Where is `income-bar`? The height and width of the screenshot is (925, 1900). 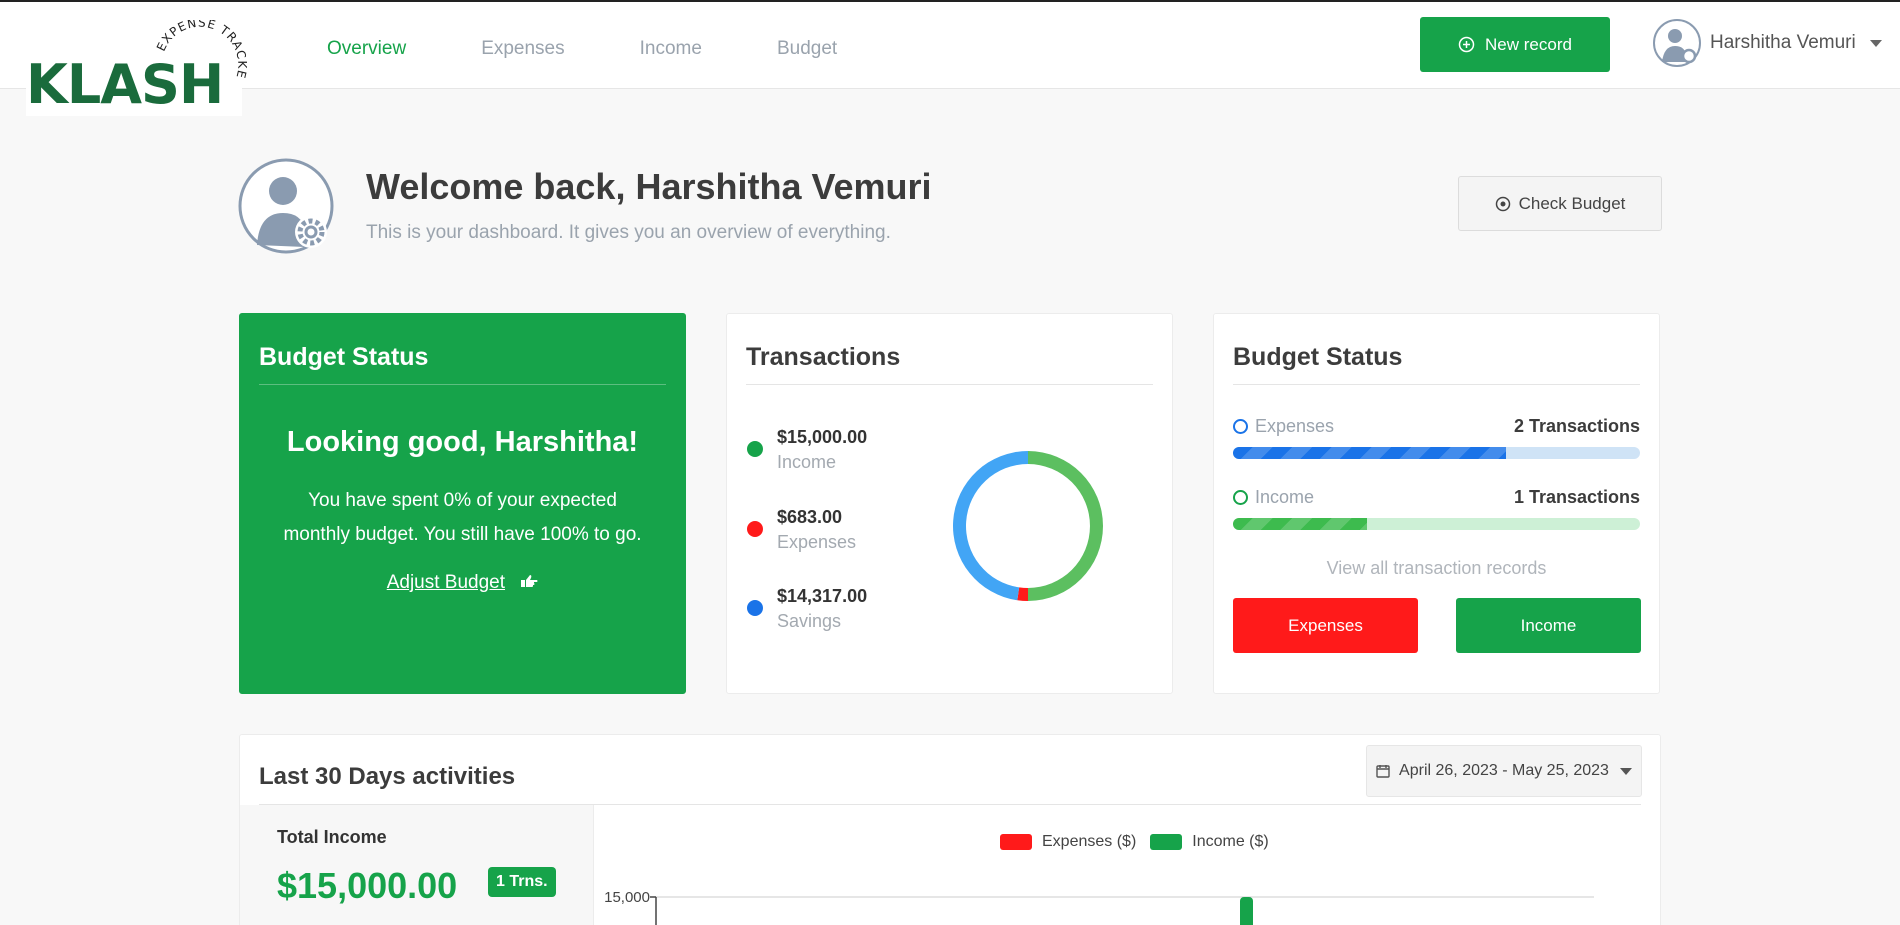 income-bar is located at coordinates (1246, 911).